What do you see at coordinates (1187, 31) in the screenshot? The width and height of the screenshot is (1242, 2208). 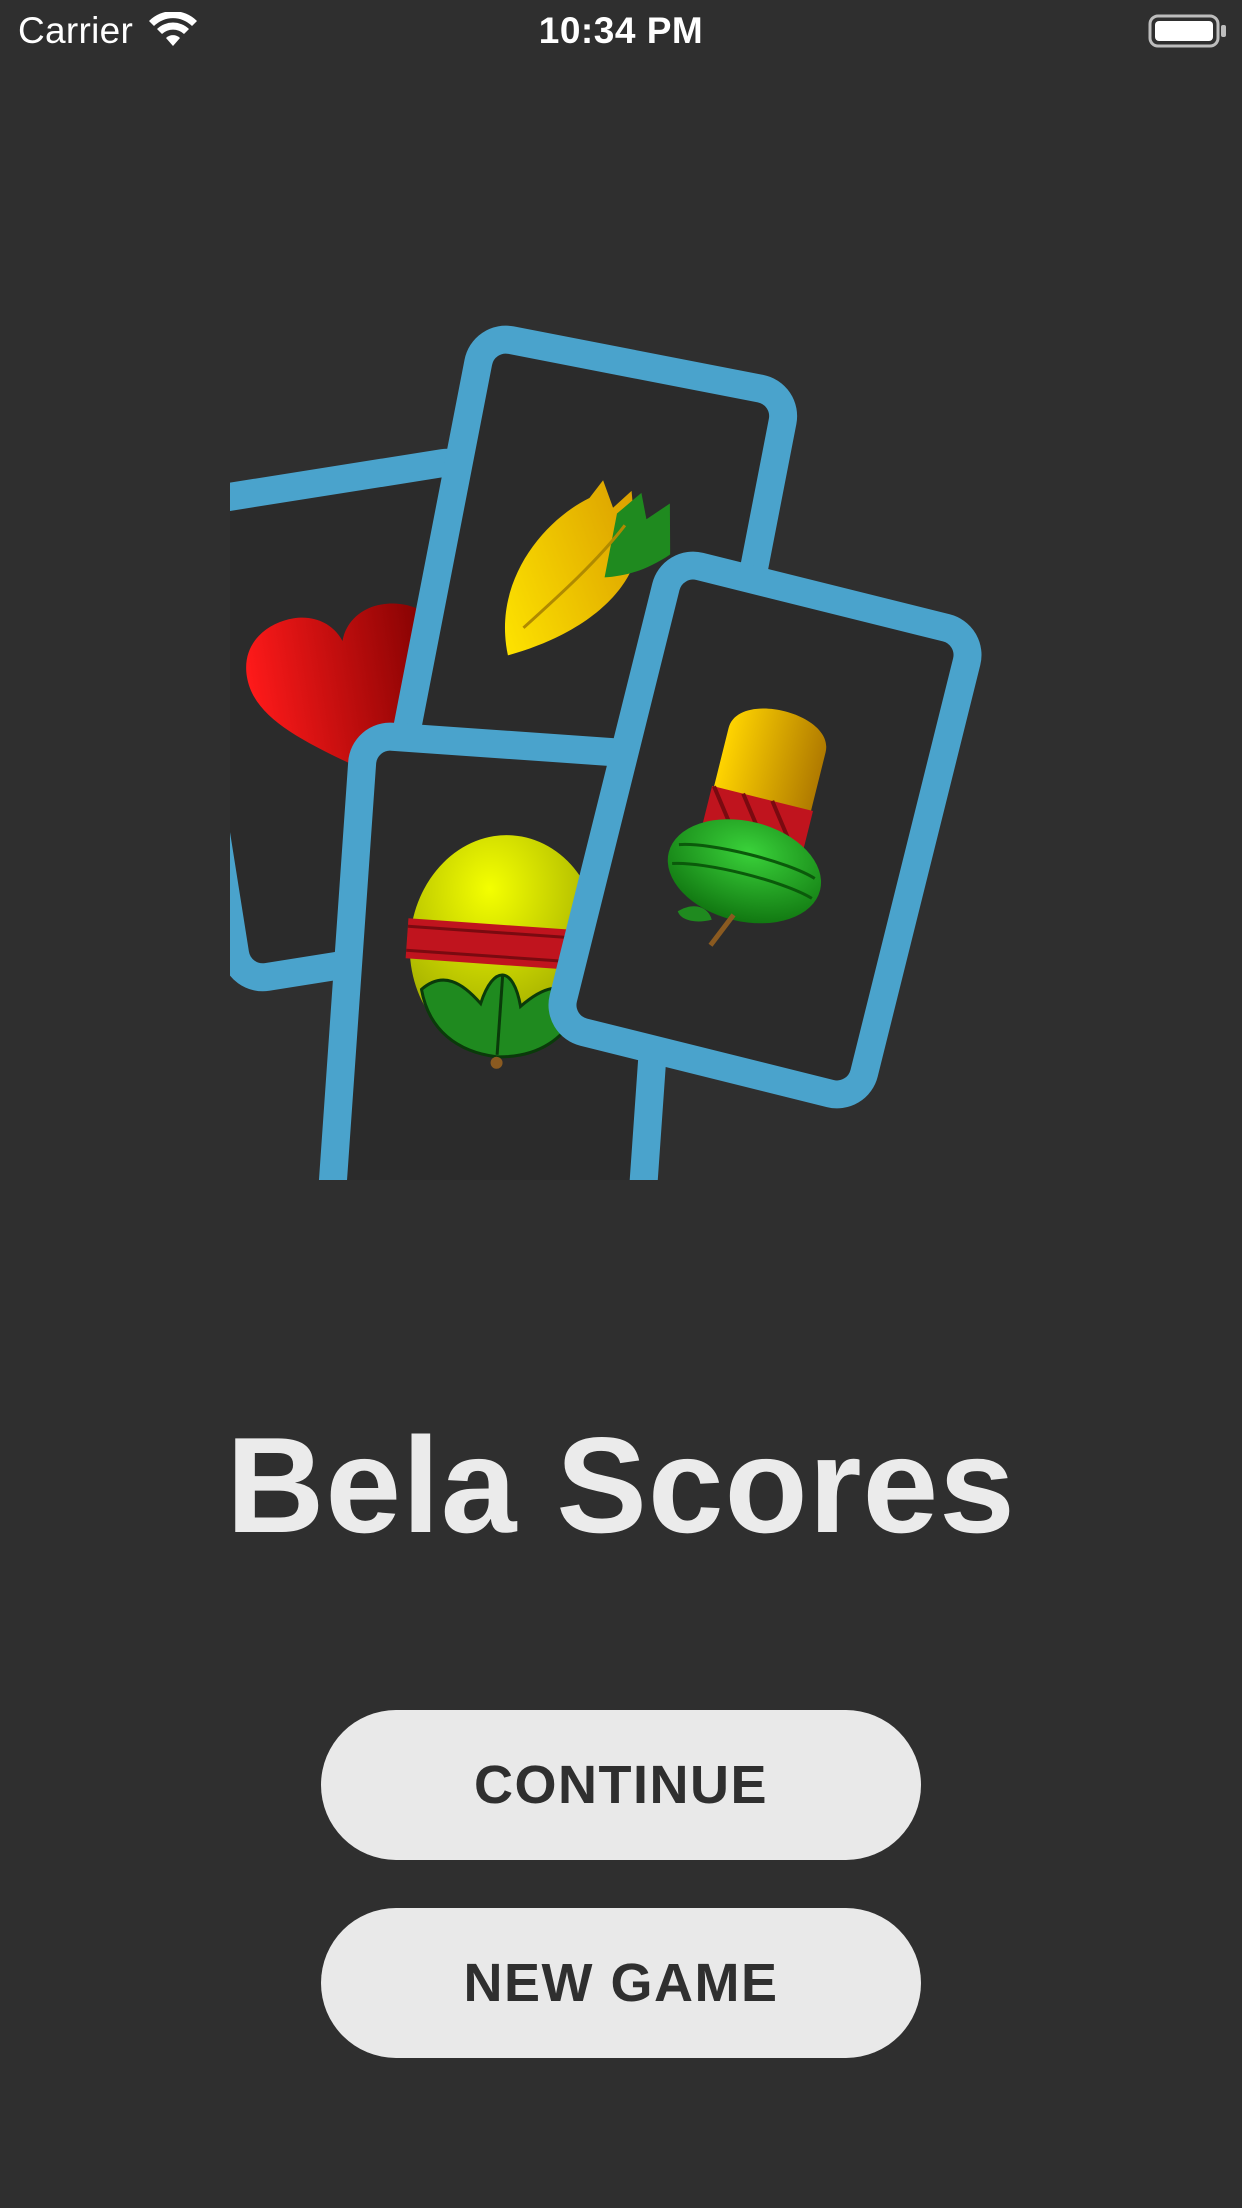 I see `battery-icon` at bounding box center [1187, 31].